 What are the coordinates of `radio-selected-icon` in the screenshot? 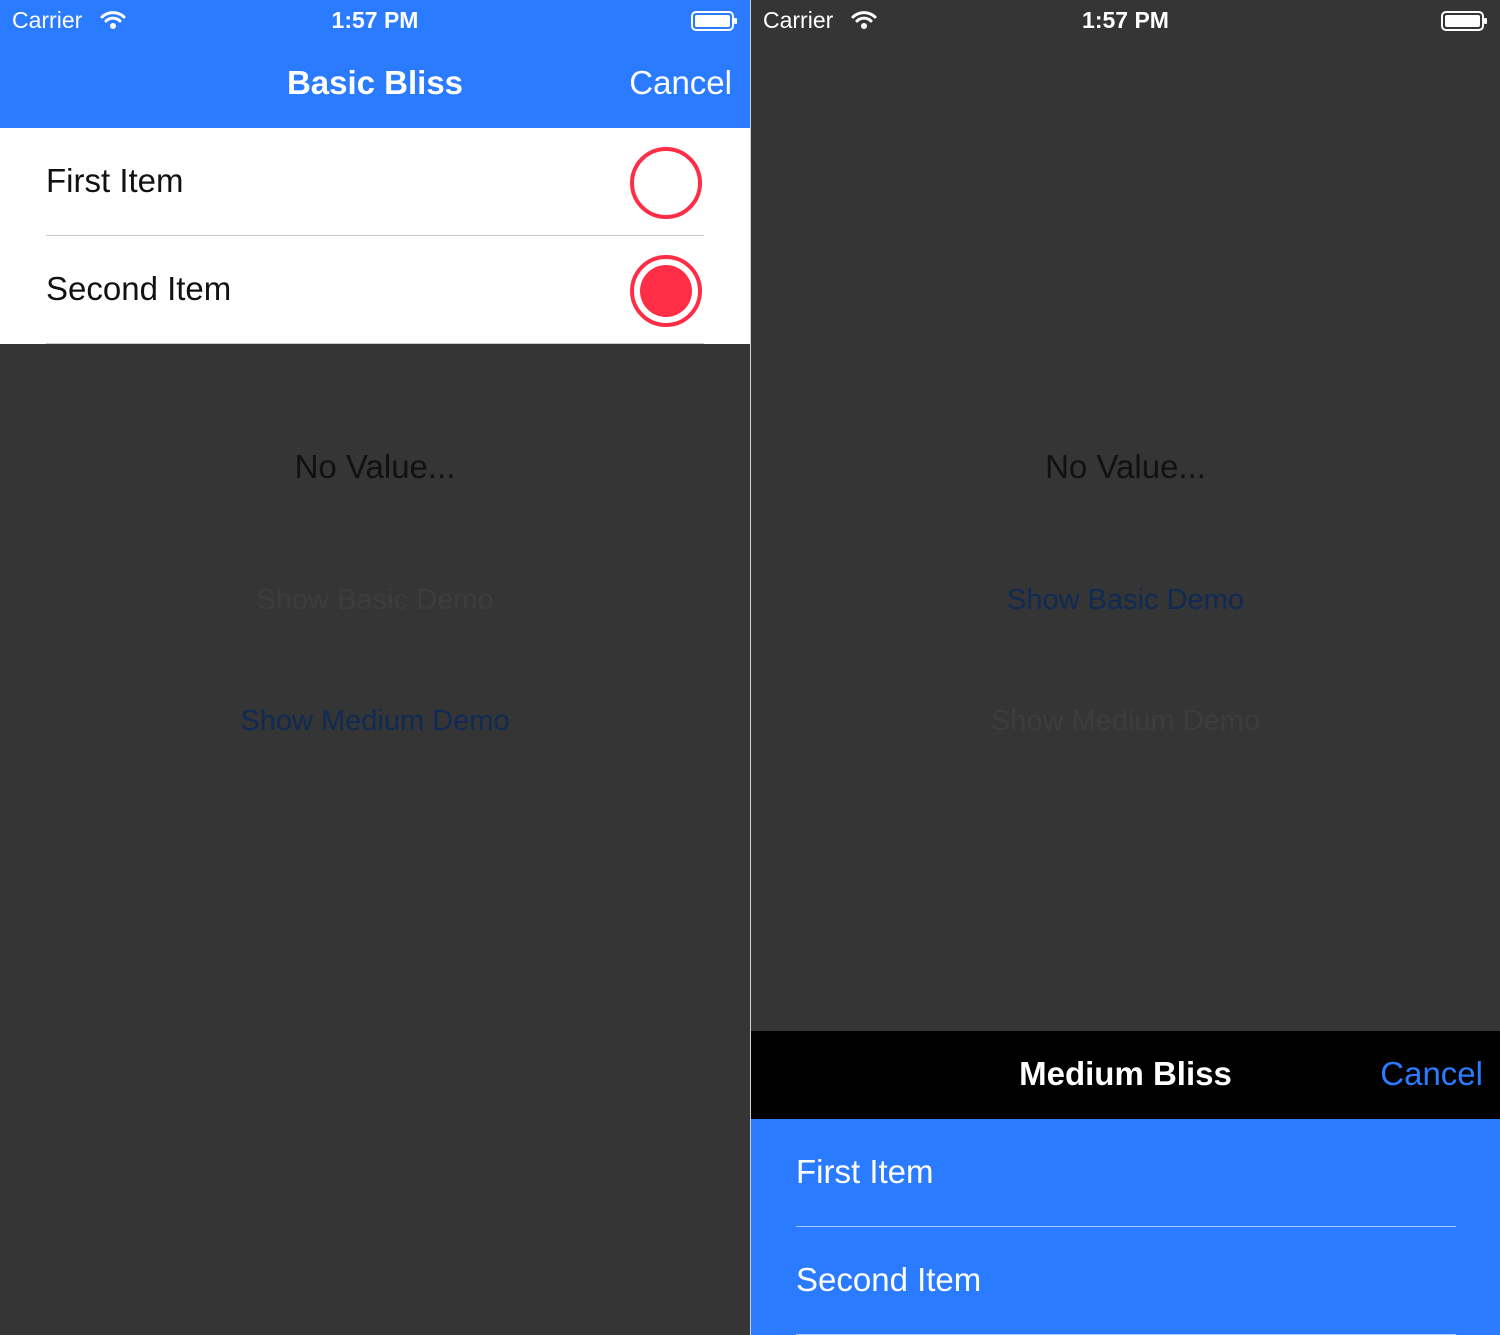 It's located at (666, 291).